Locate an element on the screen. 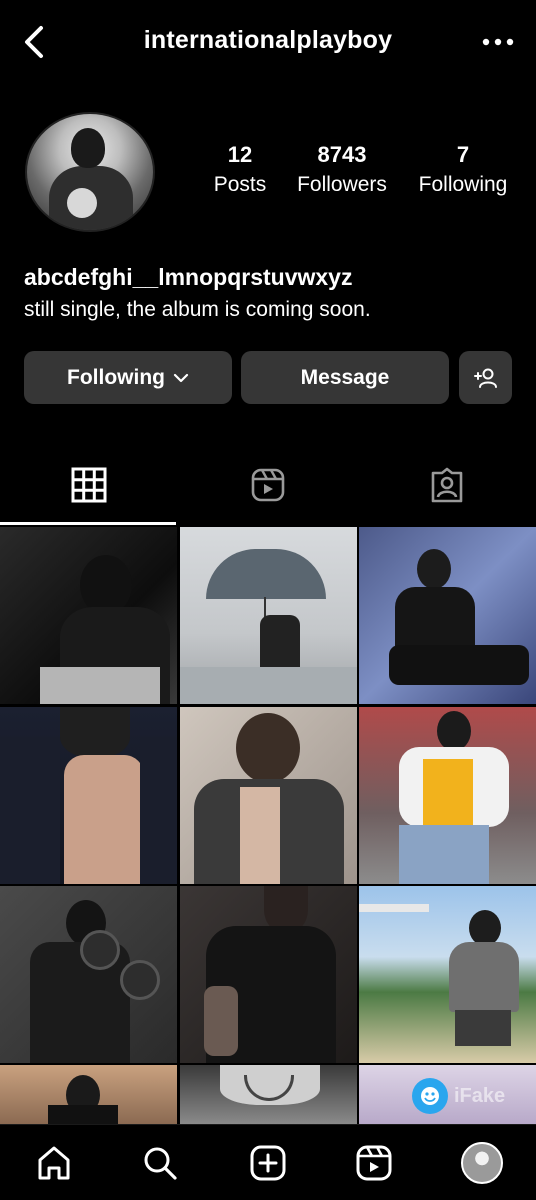 This screenshot has height=1200, width=536. following-button-label: Following is located at coordinates (116, 377).